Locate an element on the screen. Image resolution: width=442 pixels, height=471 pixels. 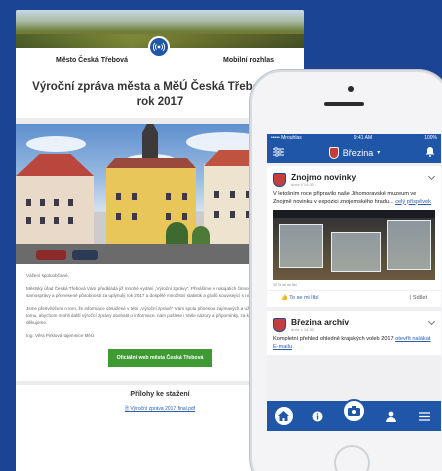
user-icon is located at coordinates (391, 416).